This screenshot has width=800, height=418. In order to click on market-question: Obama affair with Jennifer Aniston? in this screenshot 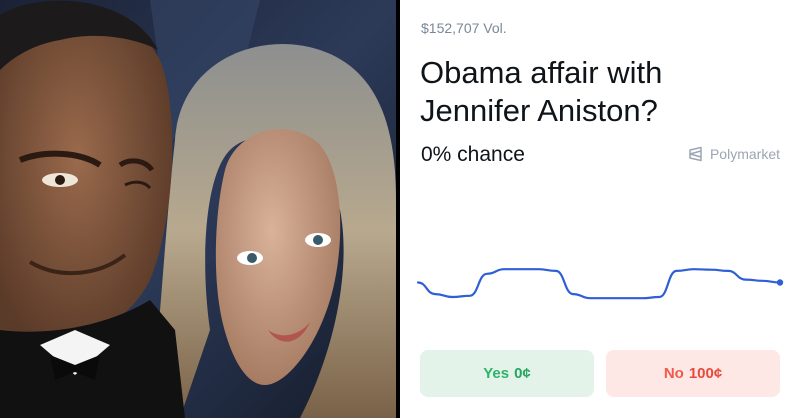, I will do `click(600, 92)`.